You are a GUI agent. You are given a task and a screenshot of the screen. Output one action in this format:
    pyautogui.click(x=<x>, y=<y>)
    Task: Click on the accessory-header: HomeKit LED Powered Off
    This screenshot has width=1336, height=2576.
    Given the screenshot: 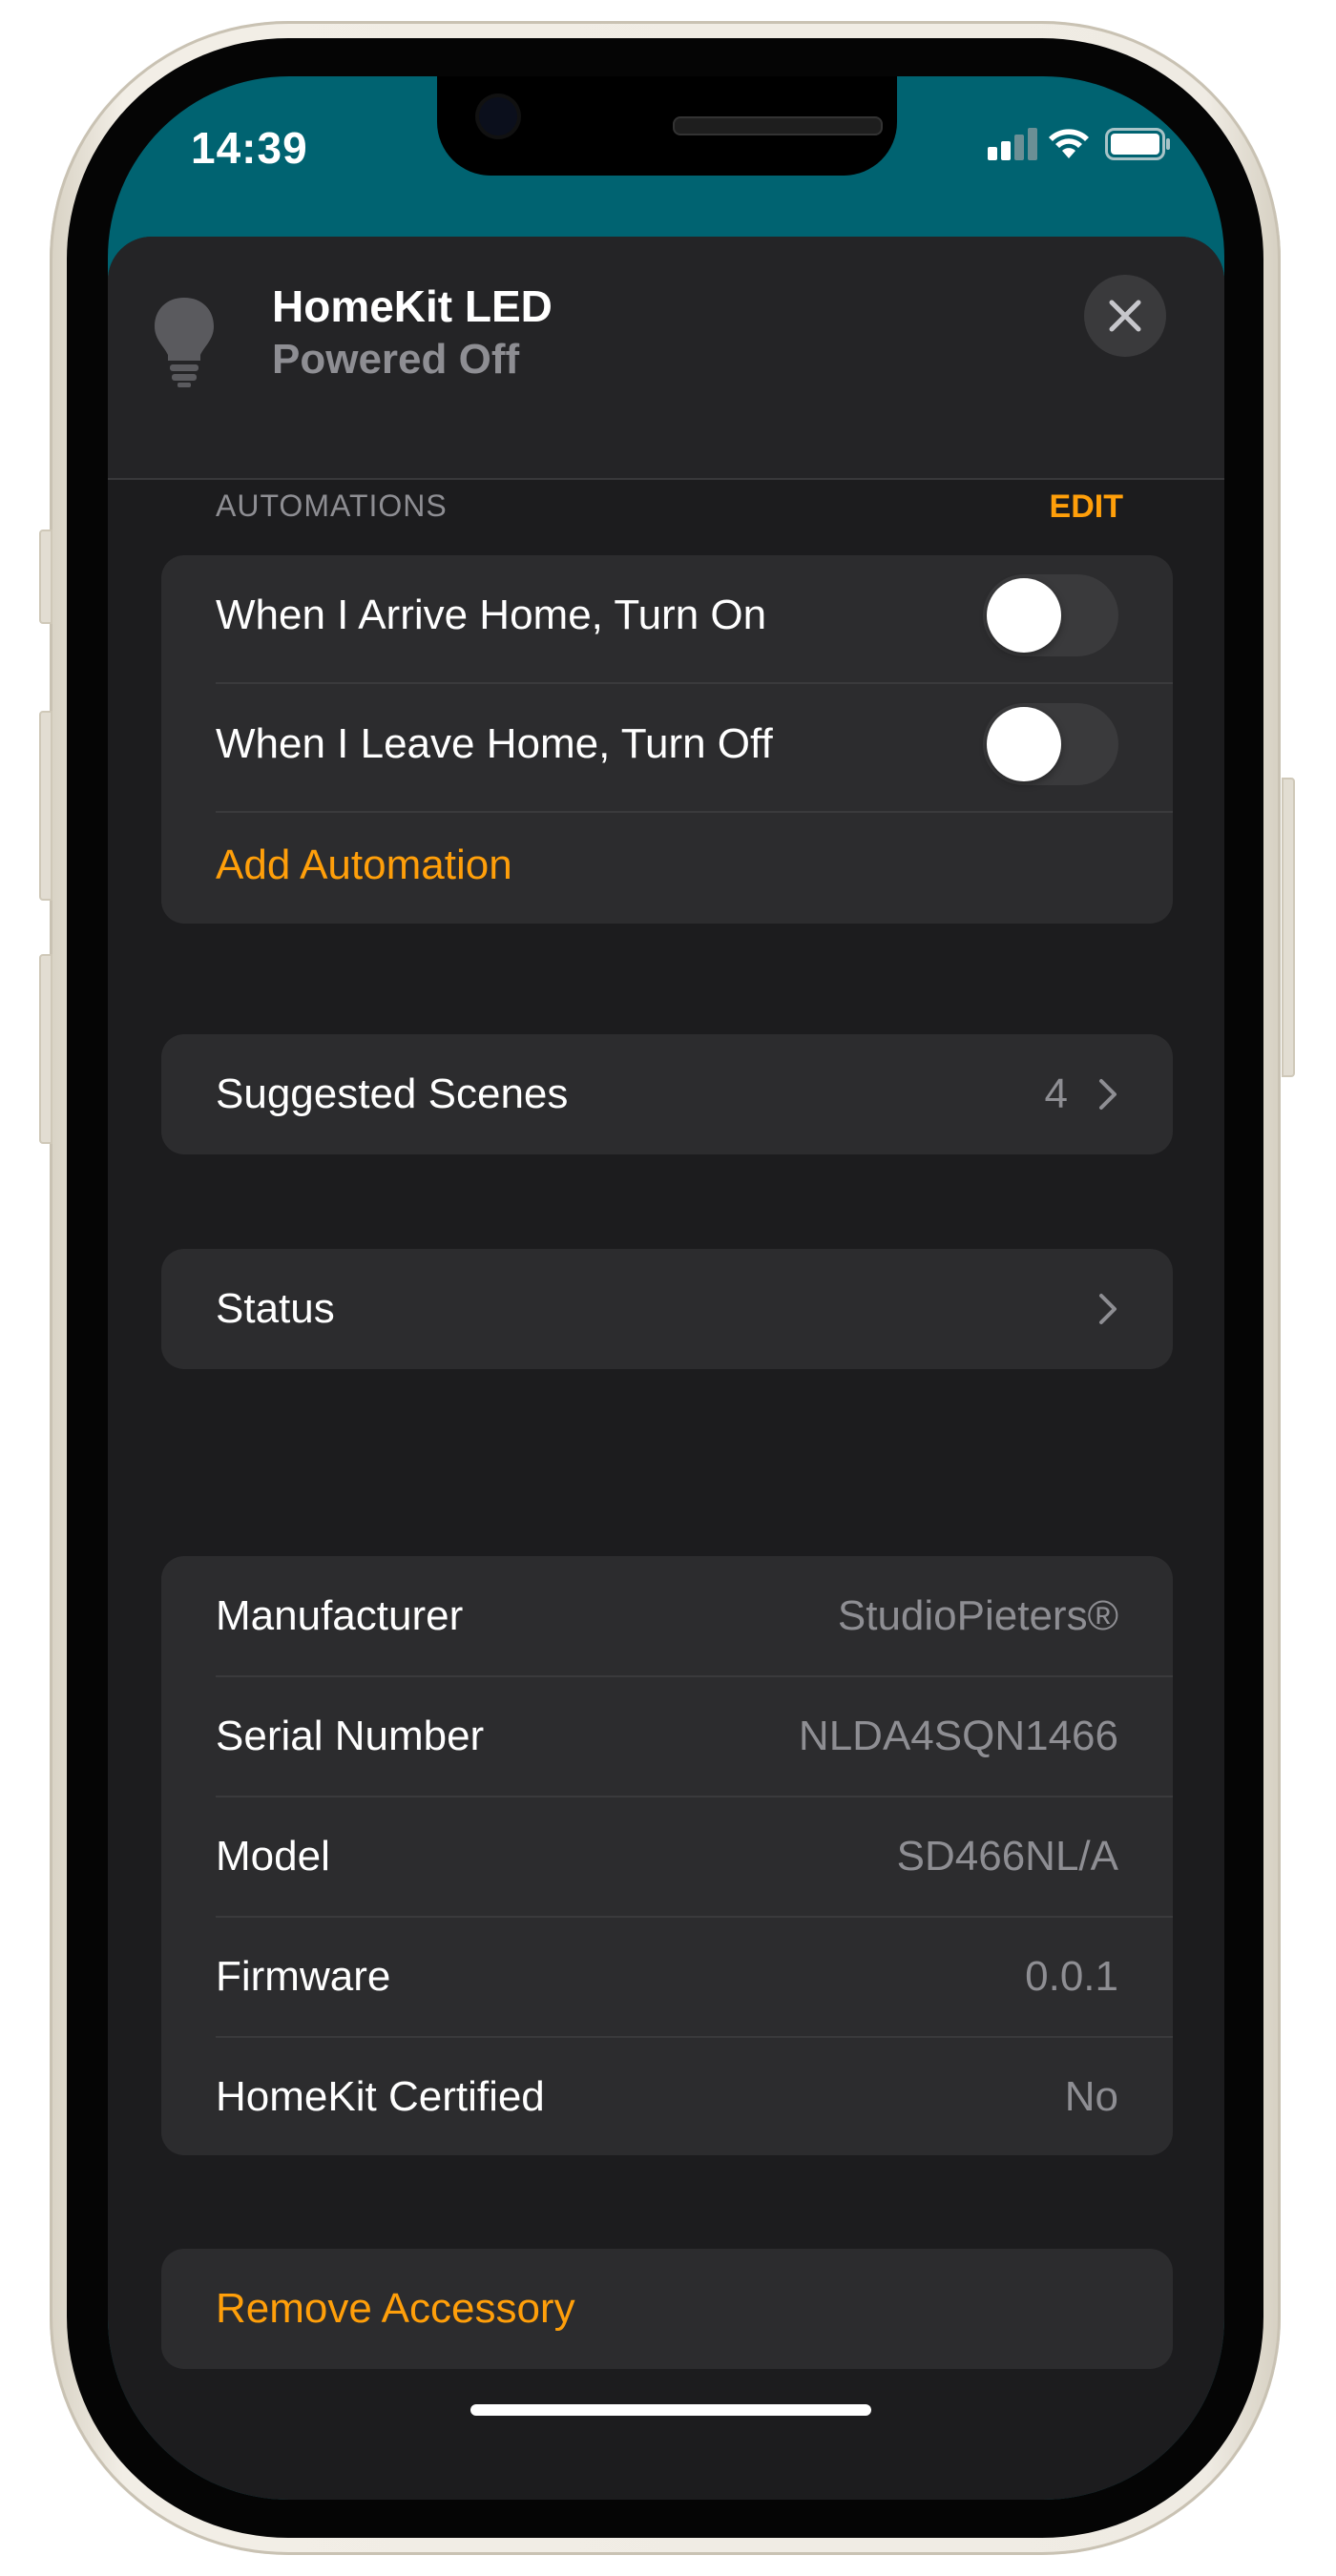 What is the action you would take?
    pyautogui.click(x=666, y=358)
    